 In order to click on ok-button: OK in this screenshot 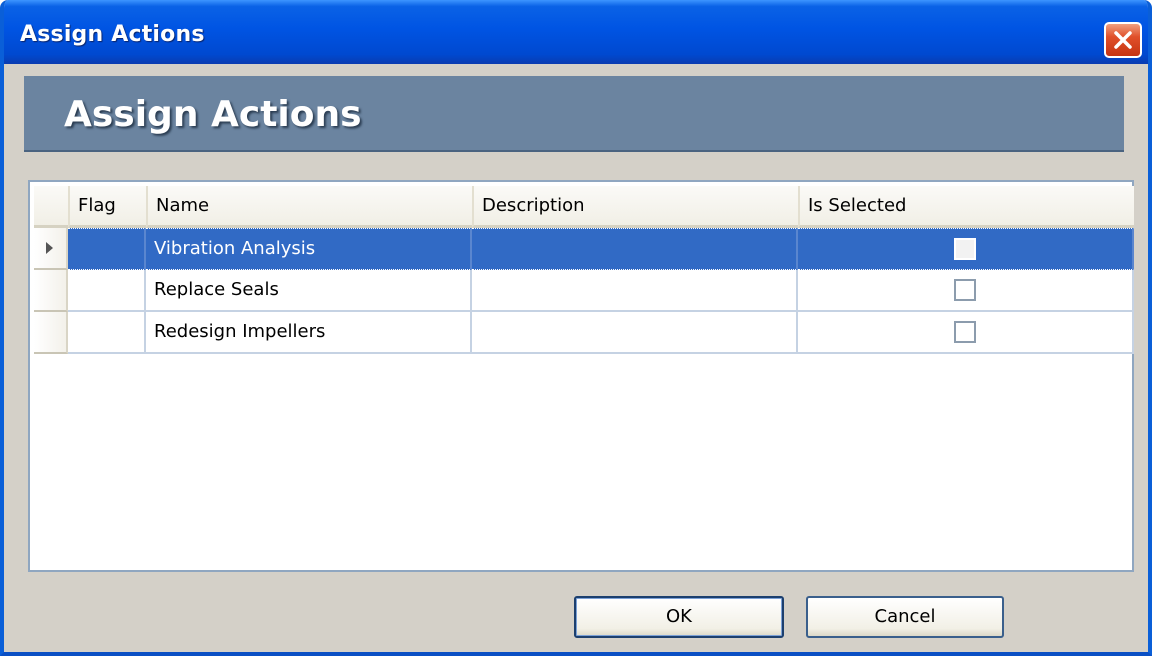, I will do `click(679, 617)`.